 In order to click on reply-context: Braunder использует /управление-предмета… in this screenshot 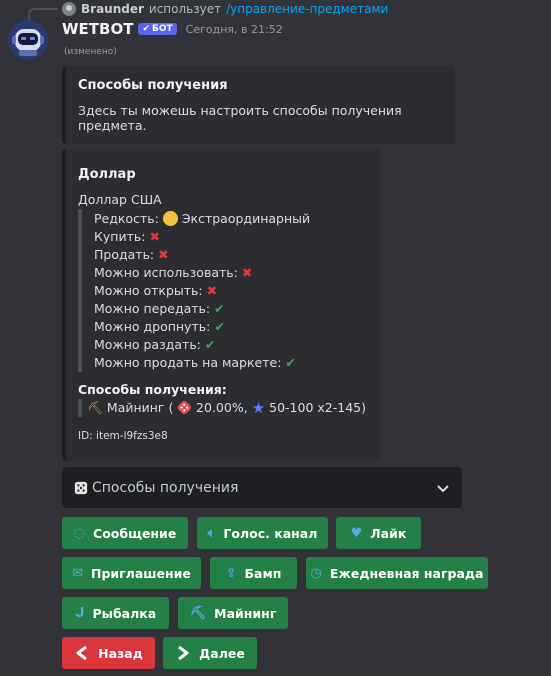, I will do `click(208, 12)`.